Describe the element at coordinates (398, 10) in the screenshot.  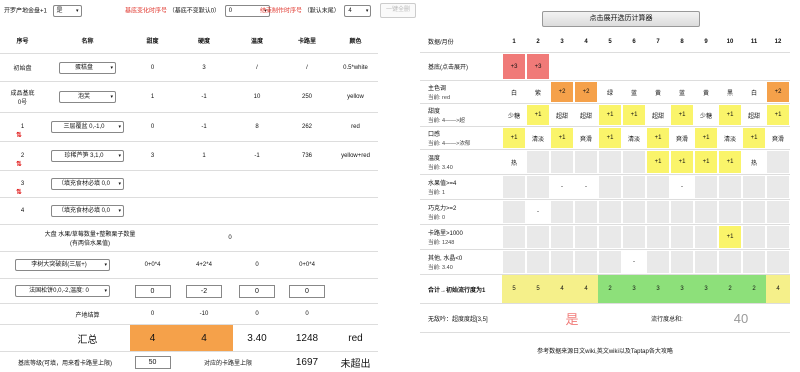
I see `clear-all-button: 一键全删` at that location.